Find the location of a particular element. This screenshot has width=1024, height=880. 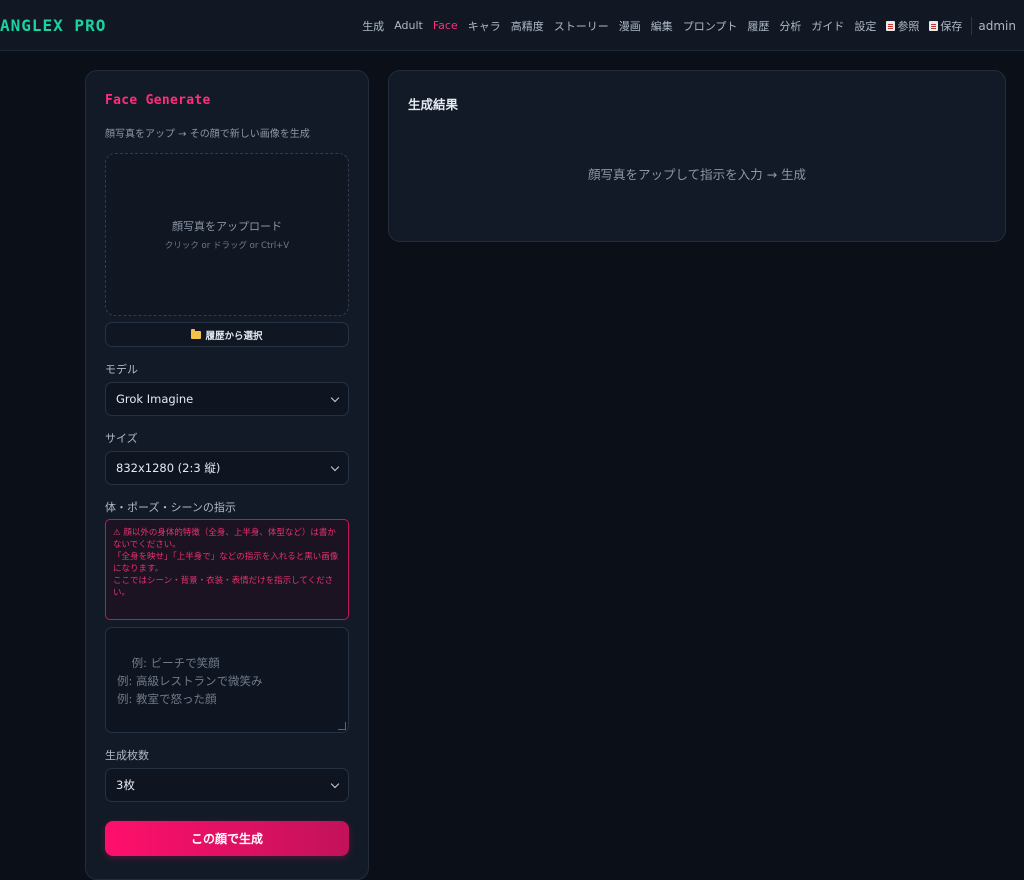

size-select-value: 832x1280 (2:3 縦) is located at coordinates (168, 468).